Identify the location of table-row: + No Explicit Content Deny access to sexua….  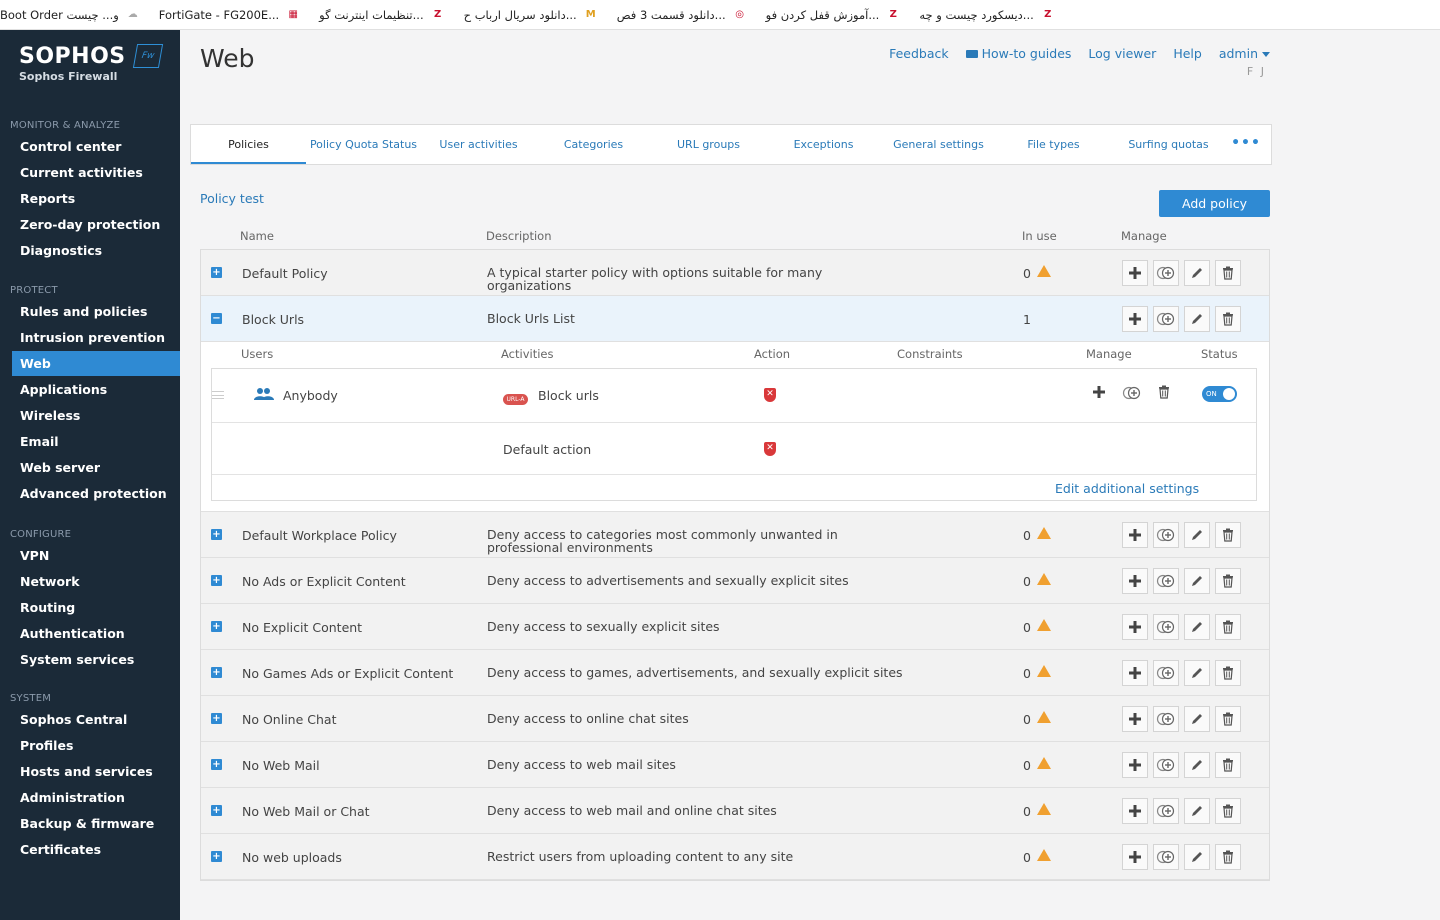
(735, 627).